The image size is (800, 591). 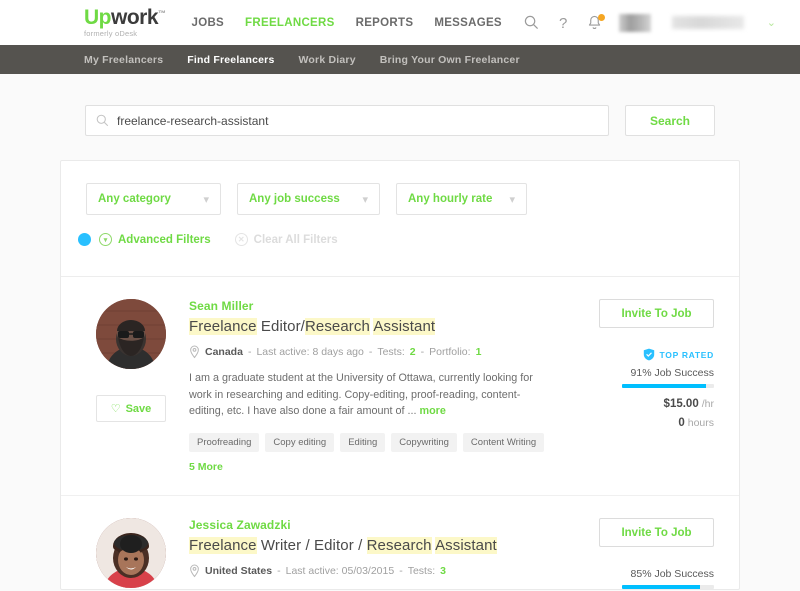 What do you see at coordinates (432, 411) in the screenshot?
I see `more-link: more` at bounding box center [432, 411].